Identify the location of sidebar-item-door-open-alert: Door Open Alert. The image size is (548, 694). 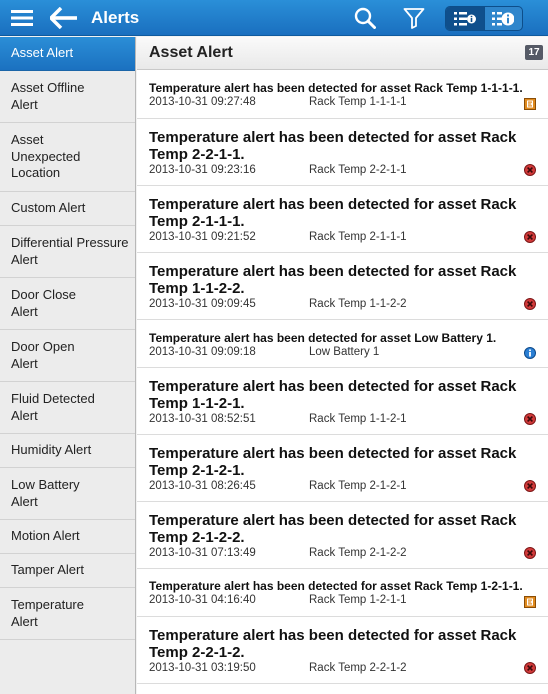
(67, 356).